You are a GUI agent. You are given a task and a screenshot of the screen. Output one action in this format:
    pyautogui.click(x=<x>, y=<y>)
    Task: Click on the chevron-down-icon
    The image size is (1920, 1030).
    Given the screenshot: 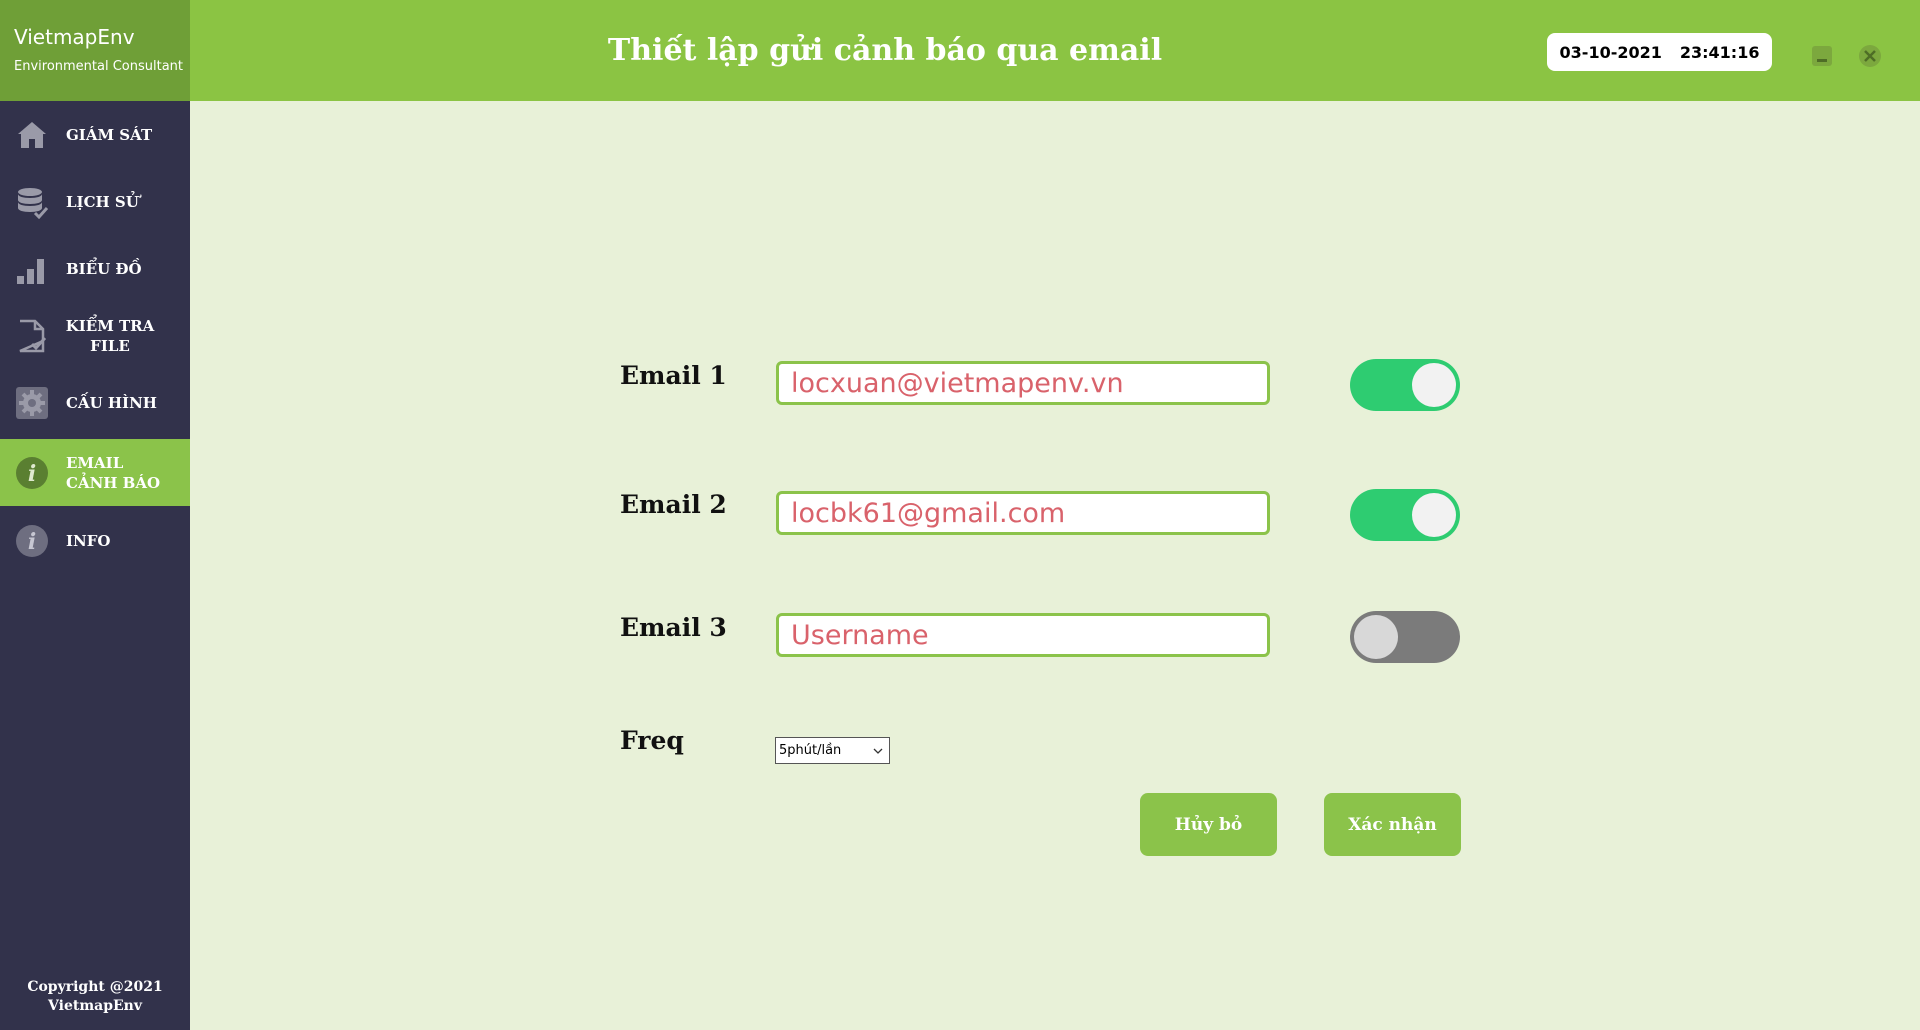 What is the action you would take?
    pyautogui.click(x=878, y=751)
    